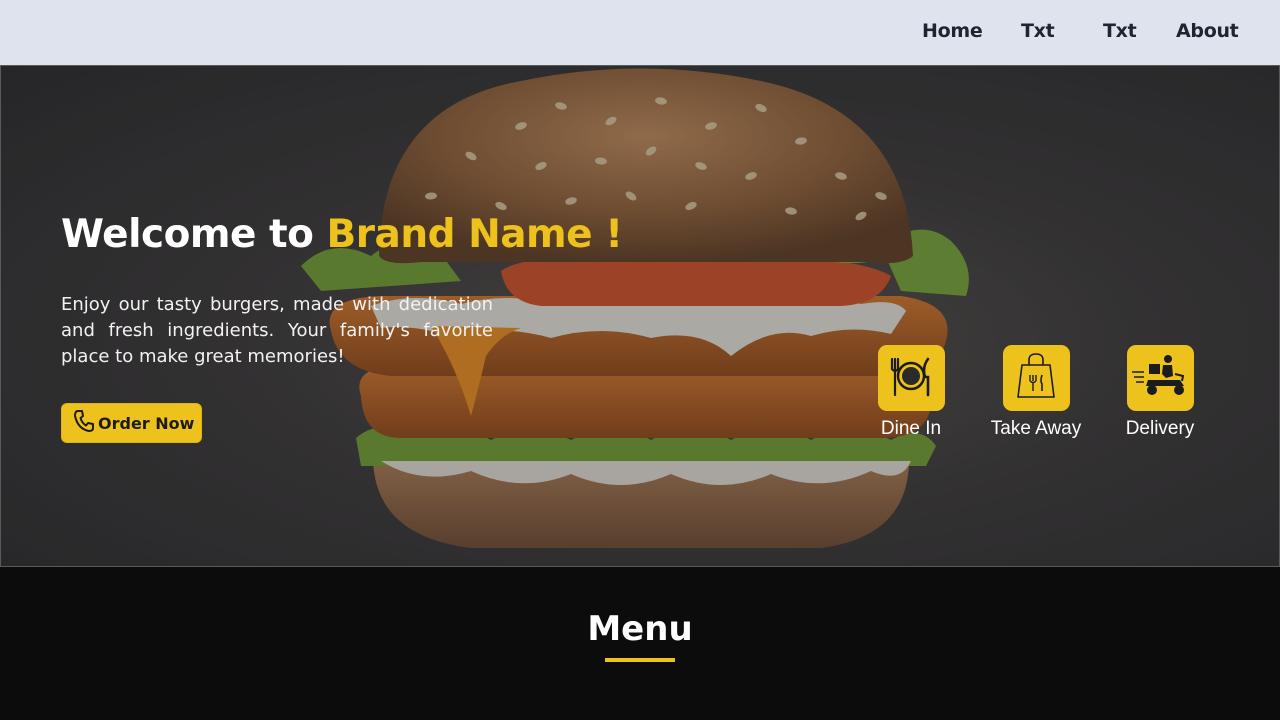 The image size is (1280, 720). I want to click on phone-icon, so click(84, 423).